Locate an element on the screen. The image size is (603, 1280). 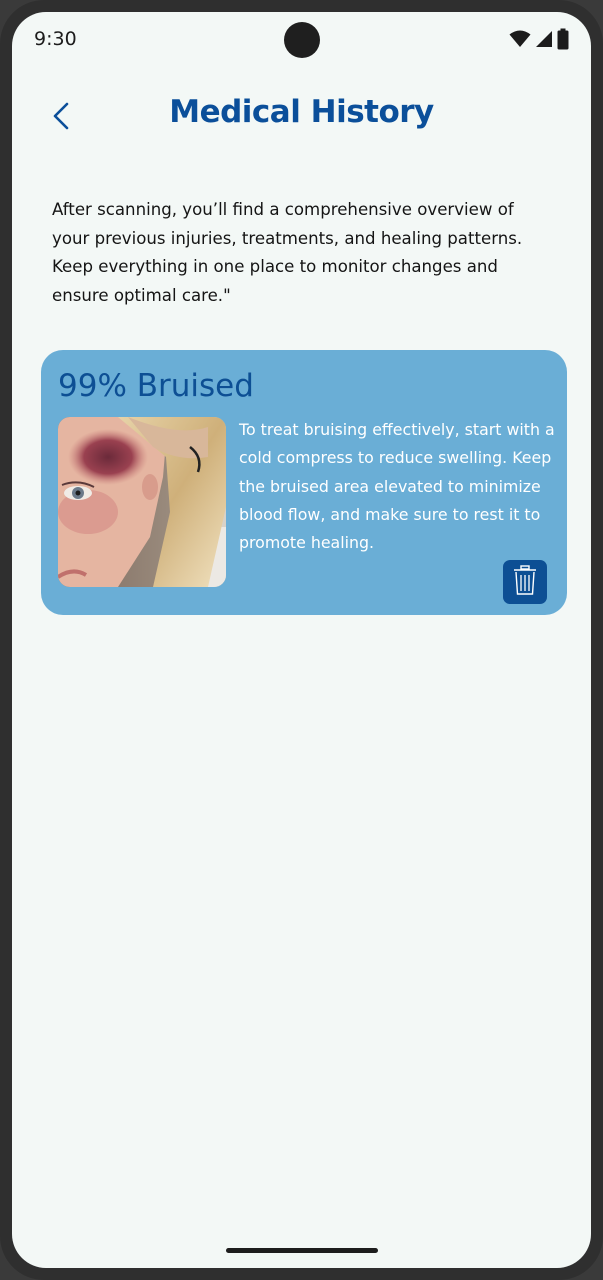
home-indicator is located at coordinates (302, 1250).